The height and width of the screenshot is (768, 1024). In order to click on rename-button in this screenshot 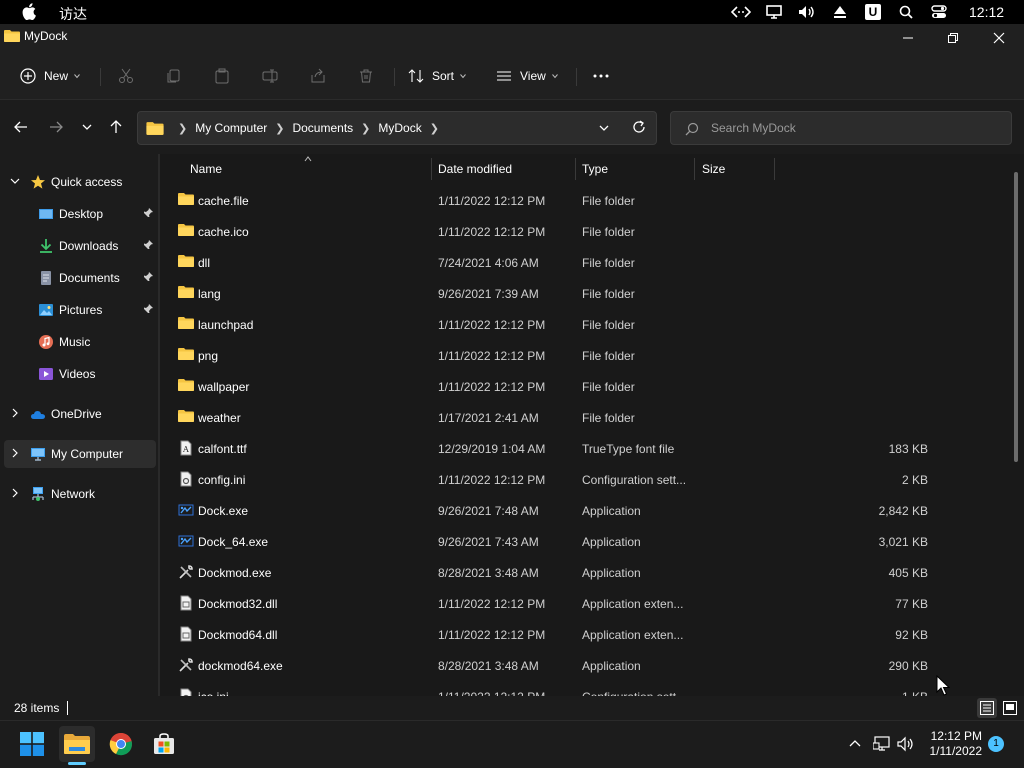, I will do `click(270, 76)`.